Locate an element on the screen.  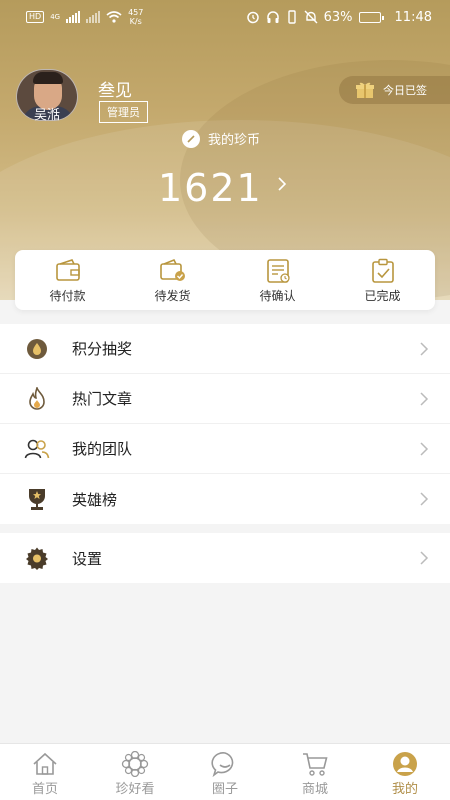
wifi-icon is located at coordinates (114, 17).